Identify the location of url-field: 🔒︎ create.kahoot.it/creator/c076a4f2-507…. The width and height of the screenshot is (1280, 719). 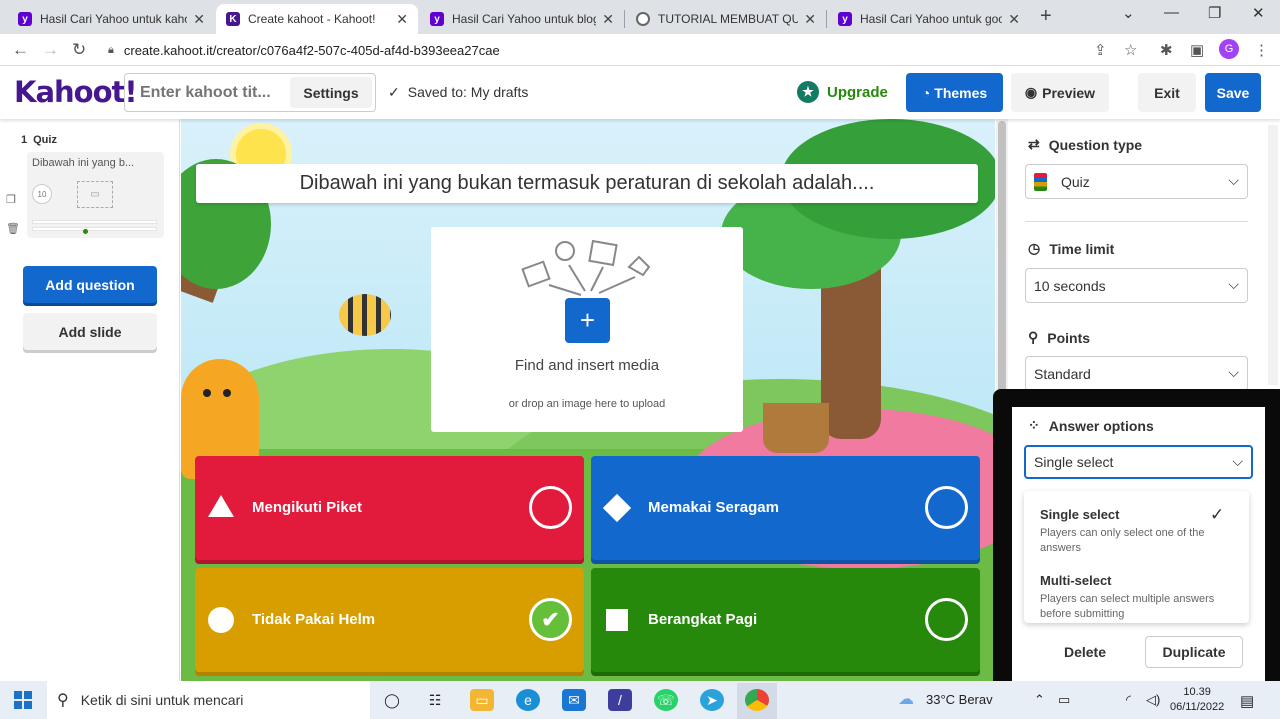
(633, 50).